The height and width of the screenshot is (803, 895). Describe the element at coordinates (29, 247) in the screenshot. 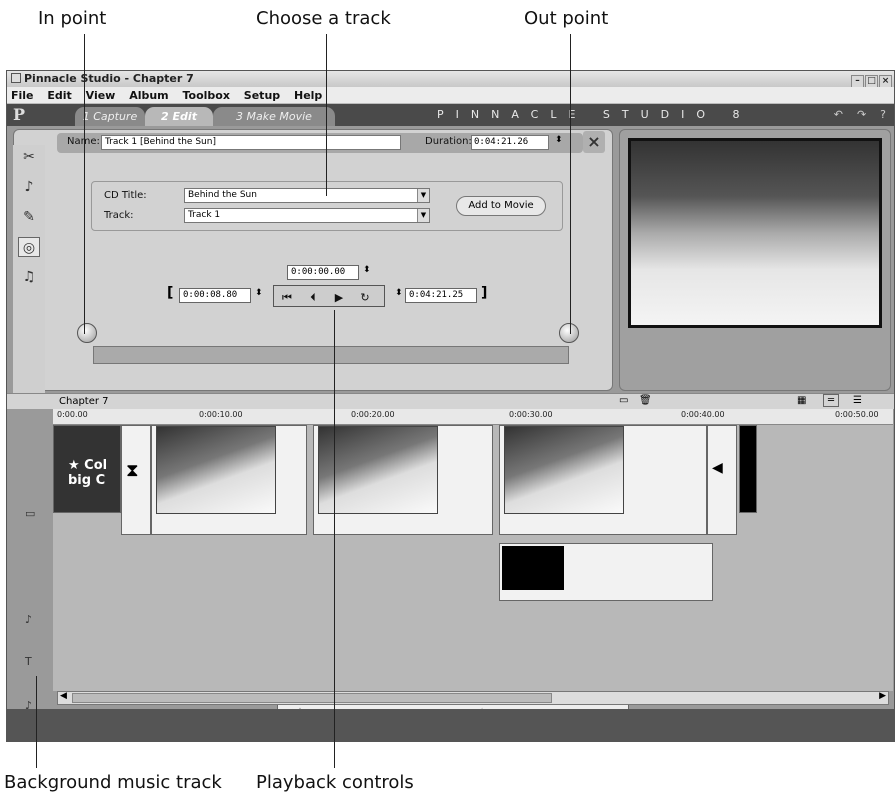

I see `cd-audio-icon: ◎` at that location.